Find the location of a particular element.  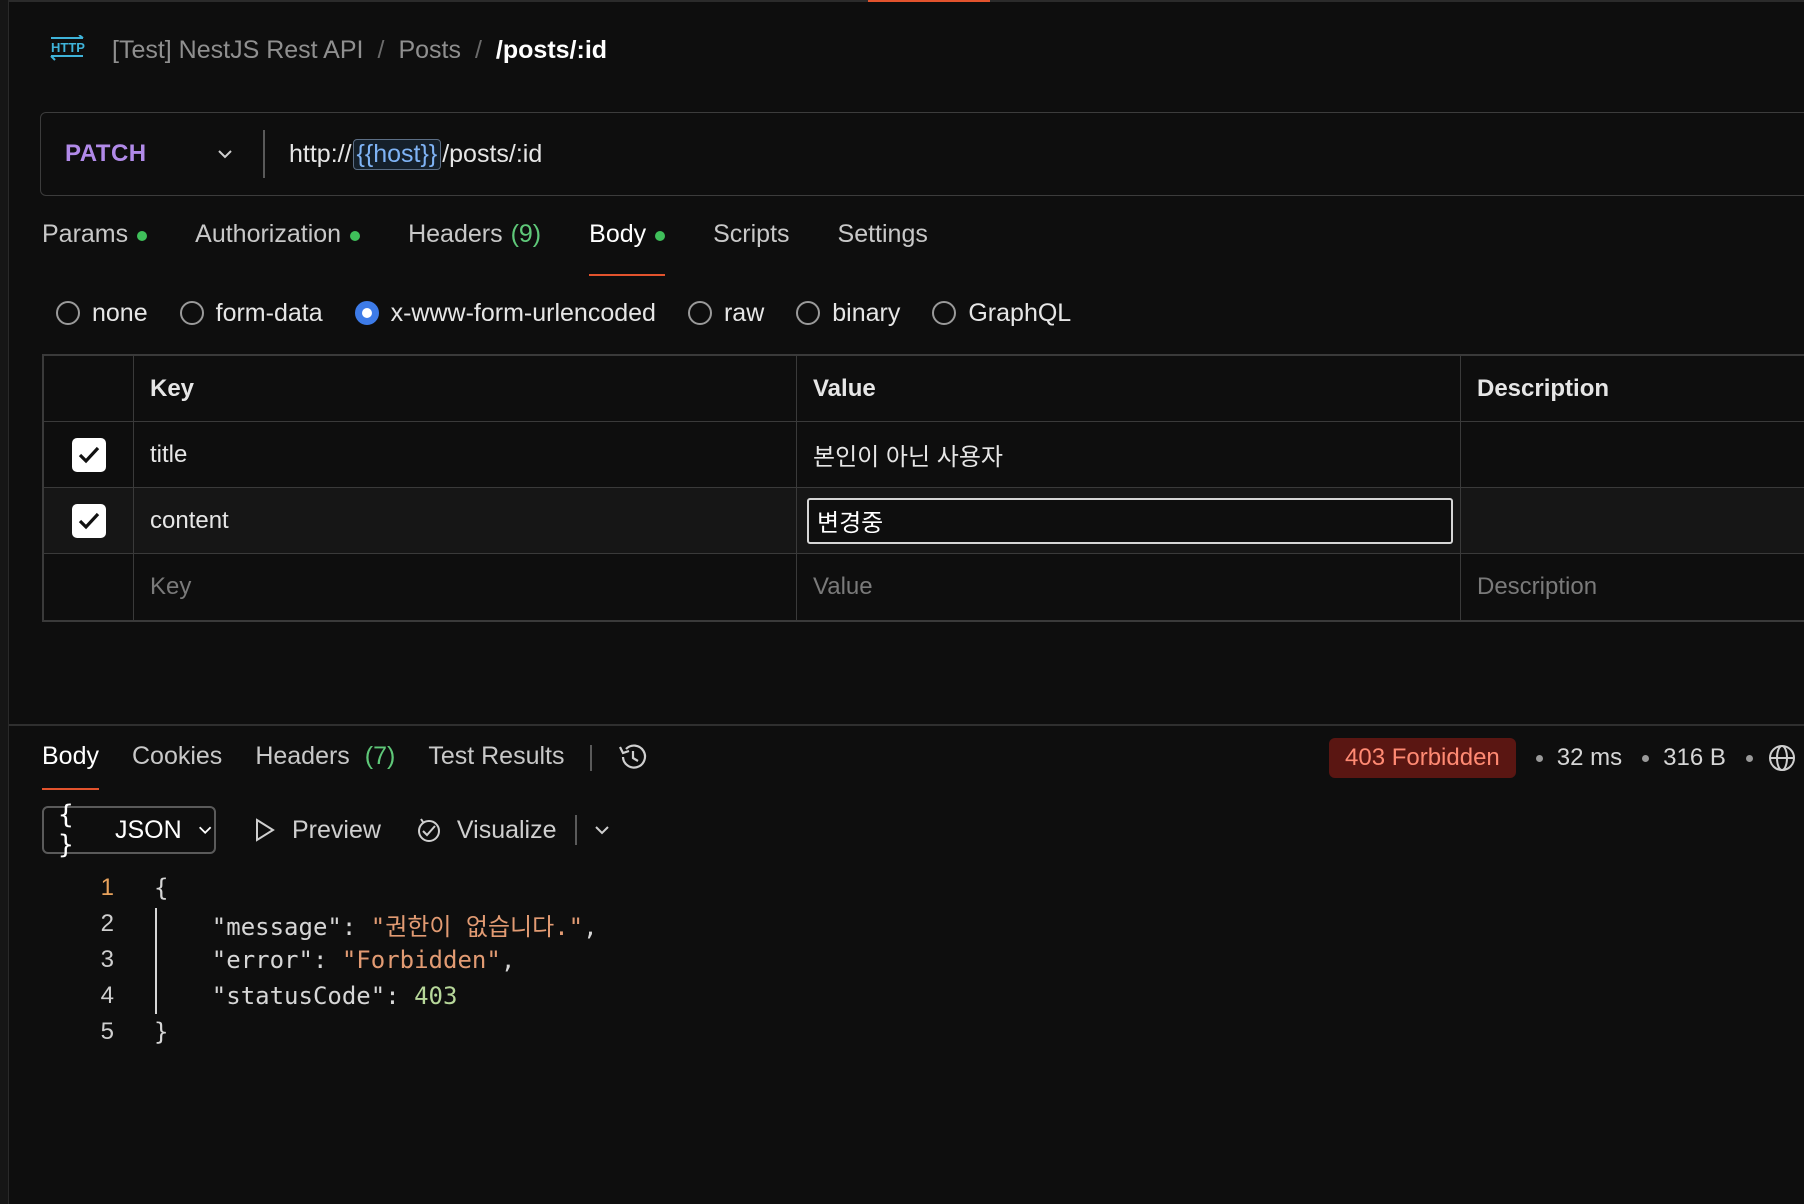

active-tab-indicator is located at coordinates (929, 1).